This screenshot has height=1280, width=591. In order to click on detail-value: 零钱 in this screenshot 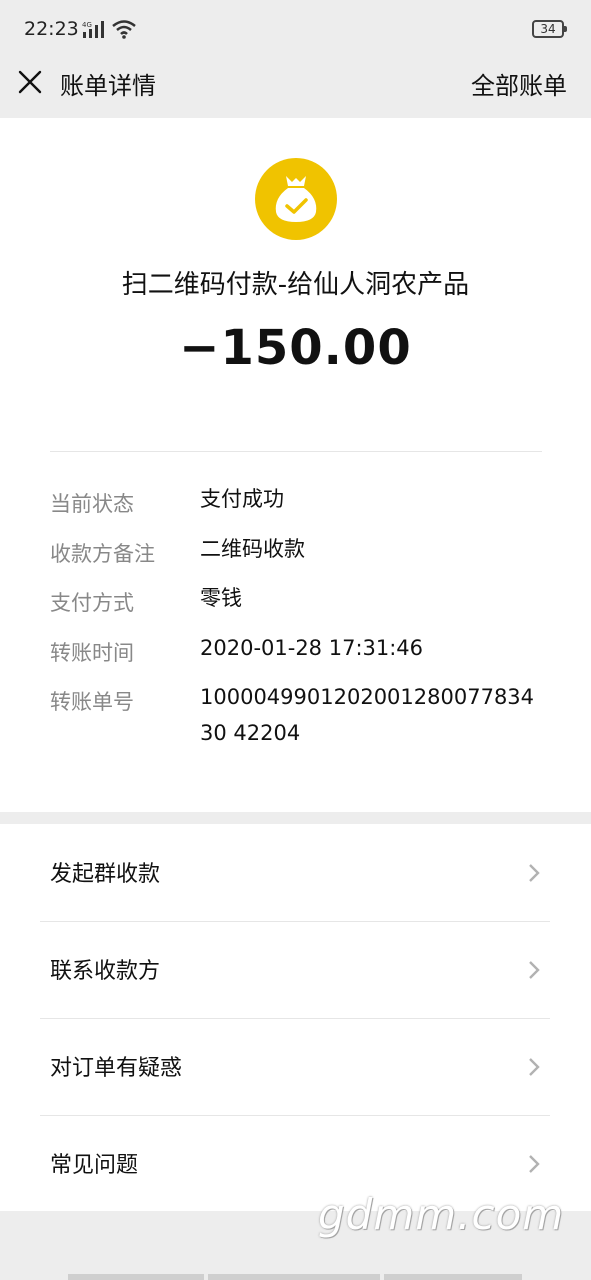, I will do `click(221, 598)`.